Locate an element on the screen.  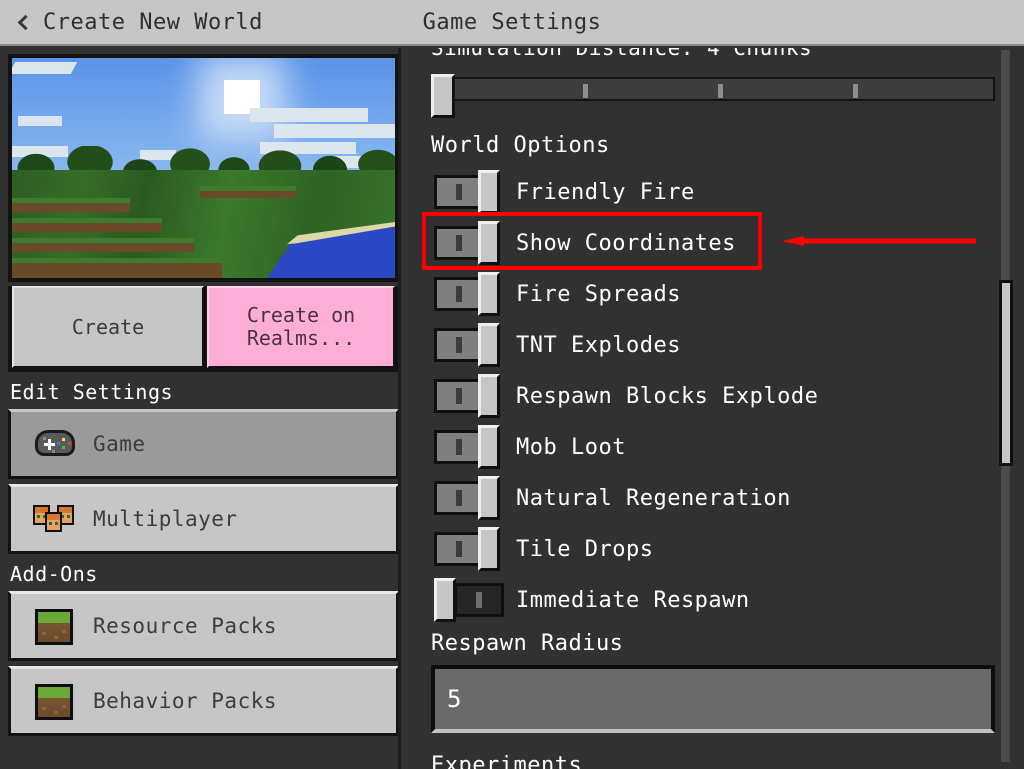
toggle-row-show-coordinates: Show Coordinates is located at coordinates (722, 243).